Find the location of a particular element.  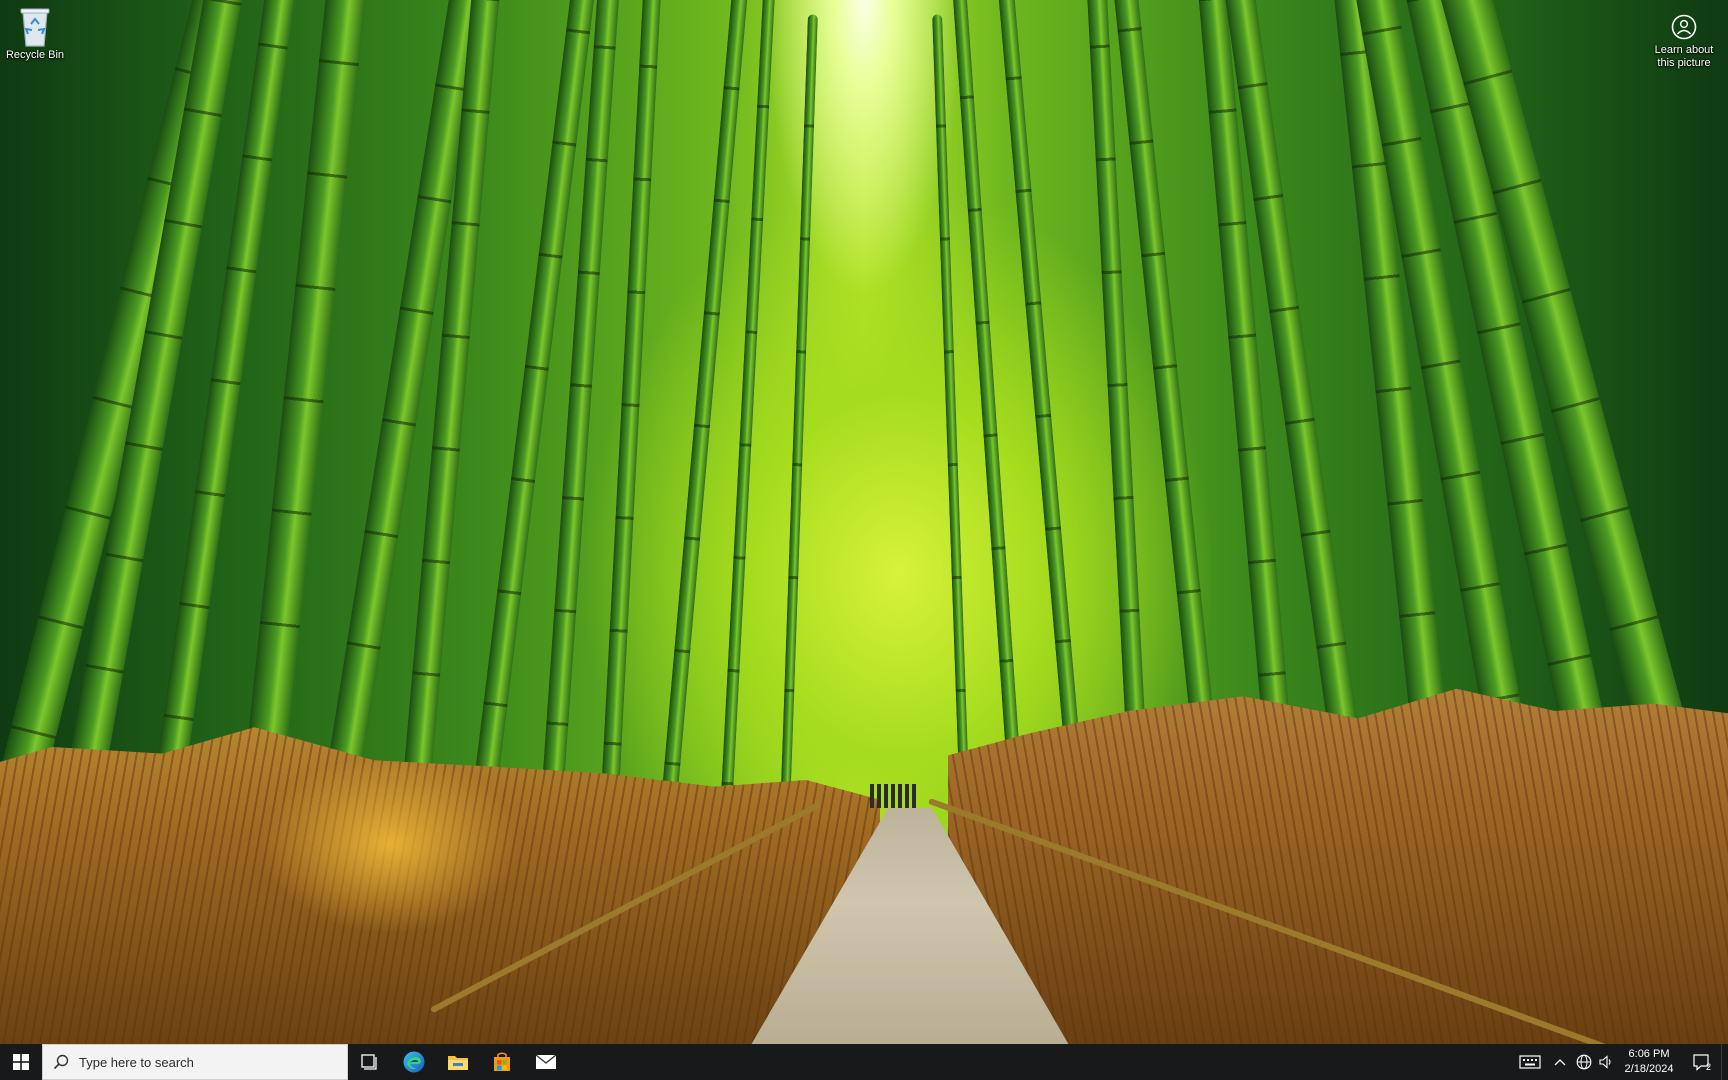

volume-icon is located at coordinates (1605, 1062).